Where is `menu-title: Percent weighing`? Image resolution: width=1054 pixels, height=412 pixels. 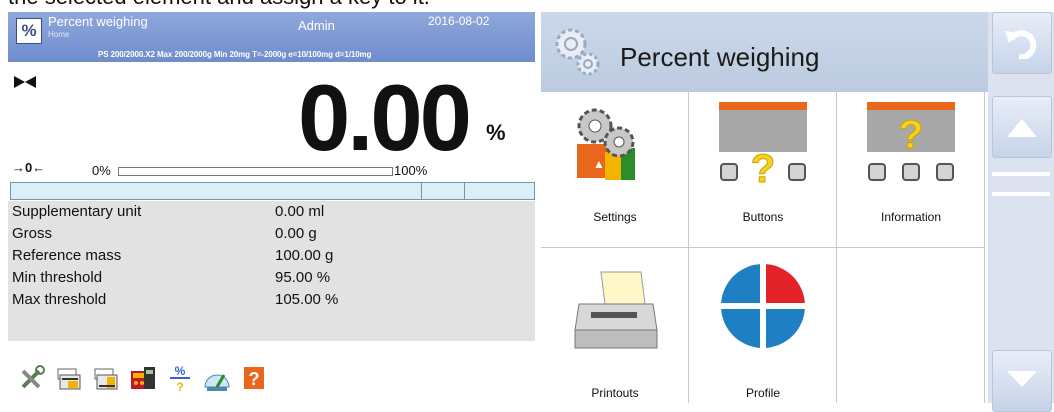 menu-title: Percent weighing is located at coordinates (720, 57).